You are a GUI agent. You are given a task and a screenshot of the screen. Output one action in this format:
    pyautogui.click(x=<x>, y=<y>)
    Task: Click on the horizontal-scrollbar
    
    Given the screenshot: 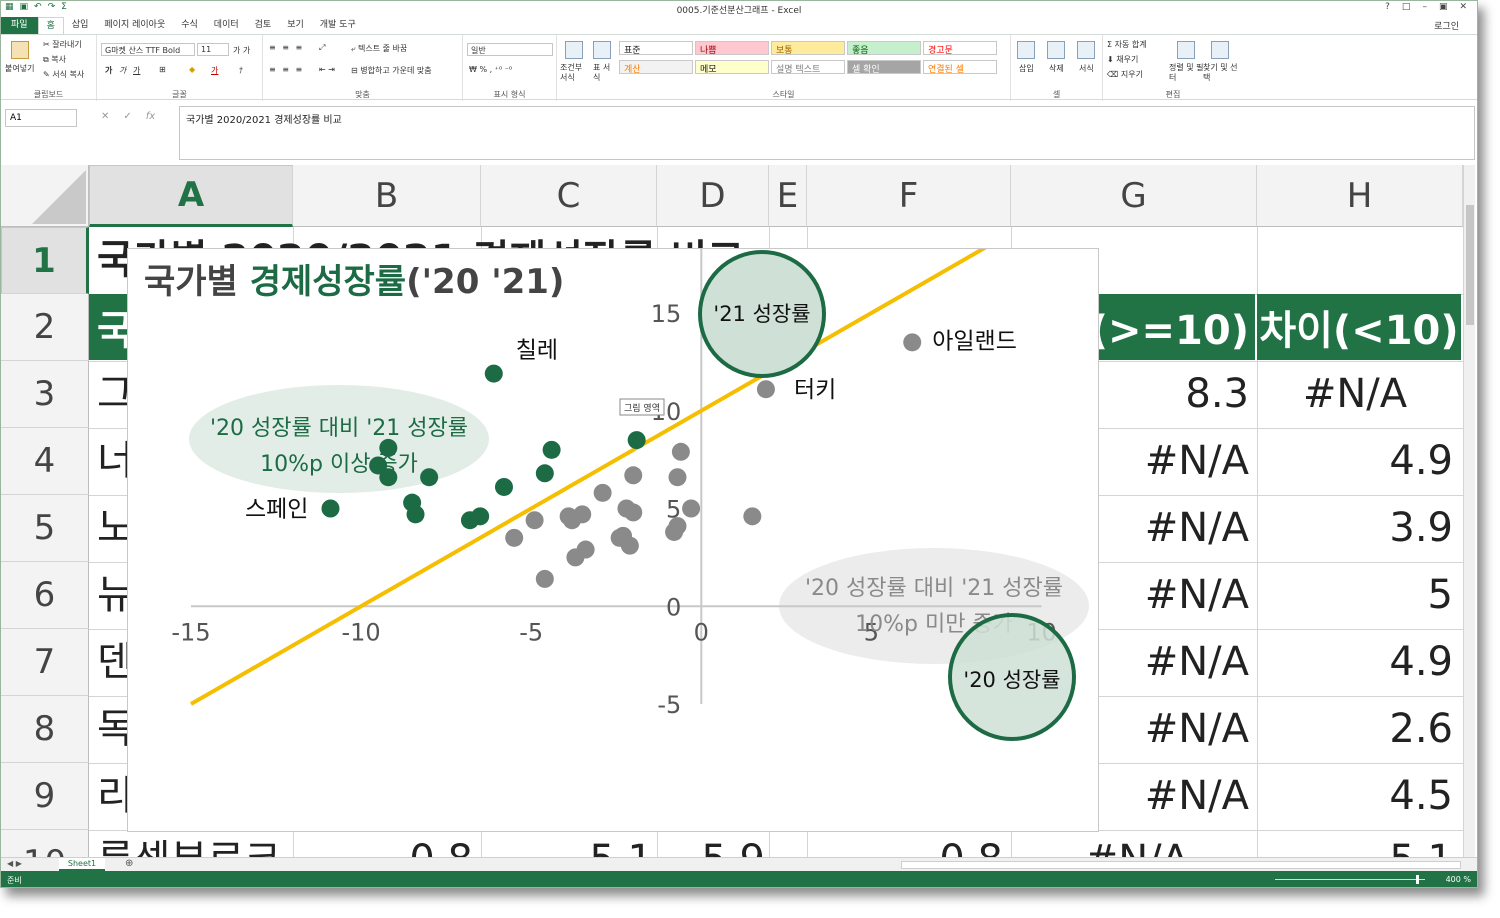 What is the action you would take?
    pyautogui.click(x=1181, y=865)
    